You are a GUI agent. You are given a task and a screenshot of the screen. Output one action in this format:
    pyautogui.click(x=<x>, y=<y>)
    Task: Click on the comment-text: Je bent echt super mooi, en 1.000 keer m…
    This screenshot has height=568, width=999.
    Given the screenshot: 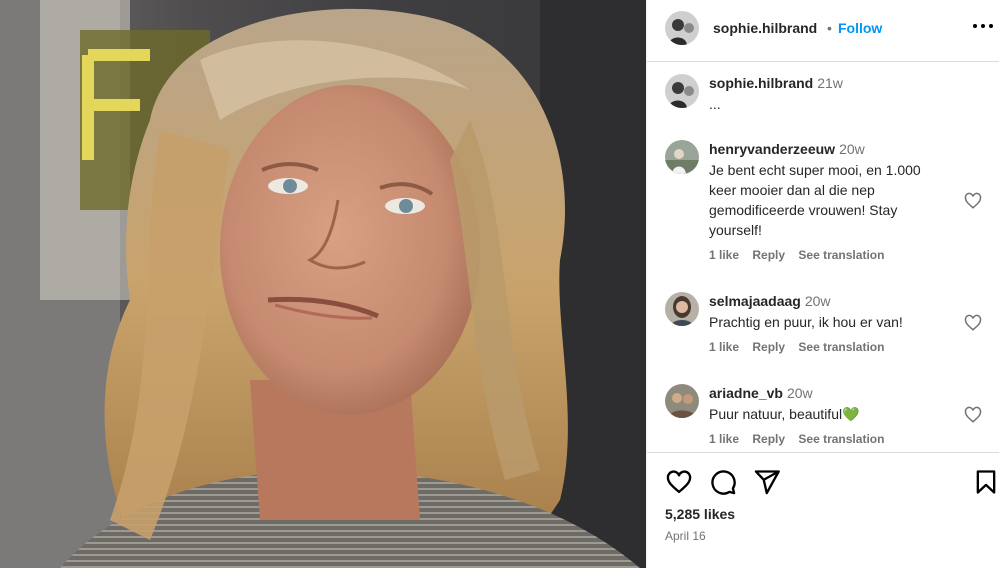 What is the action you would take?
    pyautogui.click(x=815, y=200)
    